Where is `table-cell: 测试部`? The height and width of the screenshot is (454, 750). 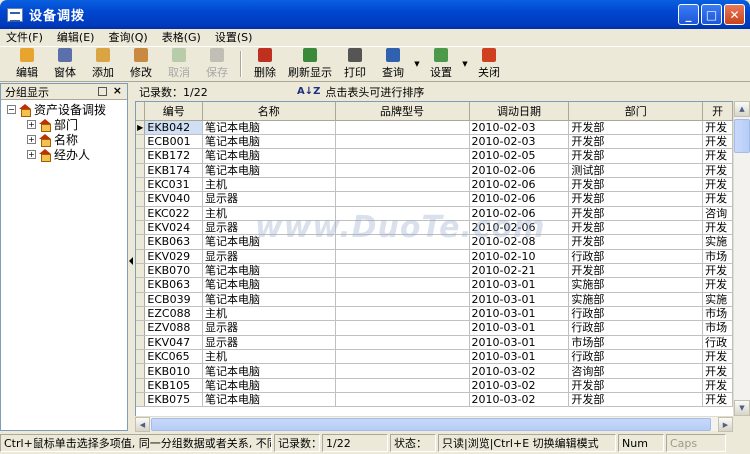 table-cell: 测试部 is located at coordinates (636, 170).